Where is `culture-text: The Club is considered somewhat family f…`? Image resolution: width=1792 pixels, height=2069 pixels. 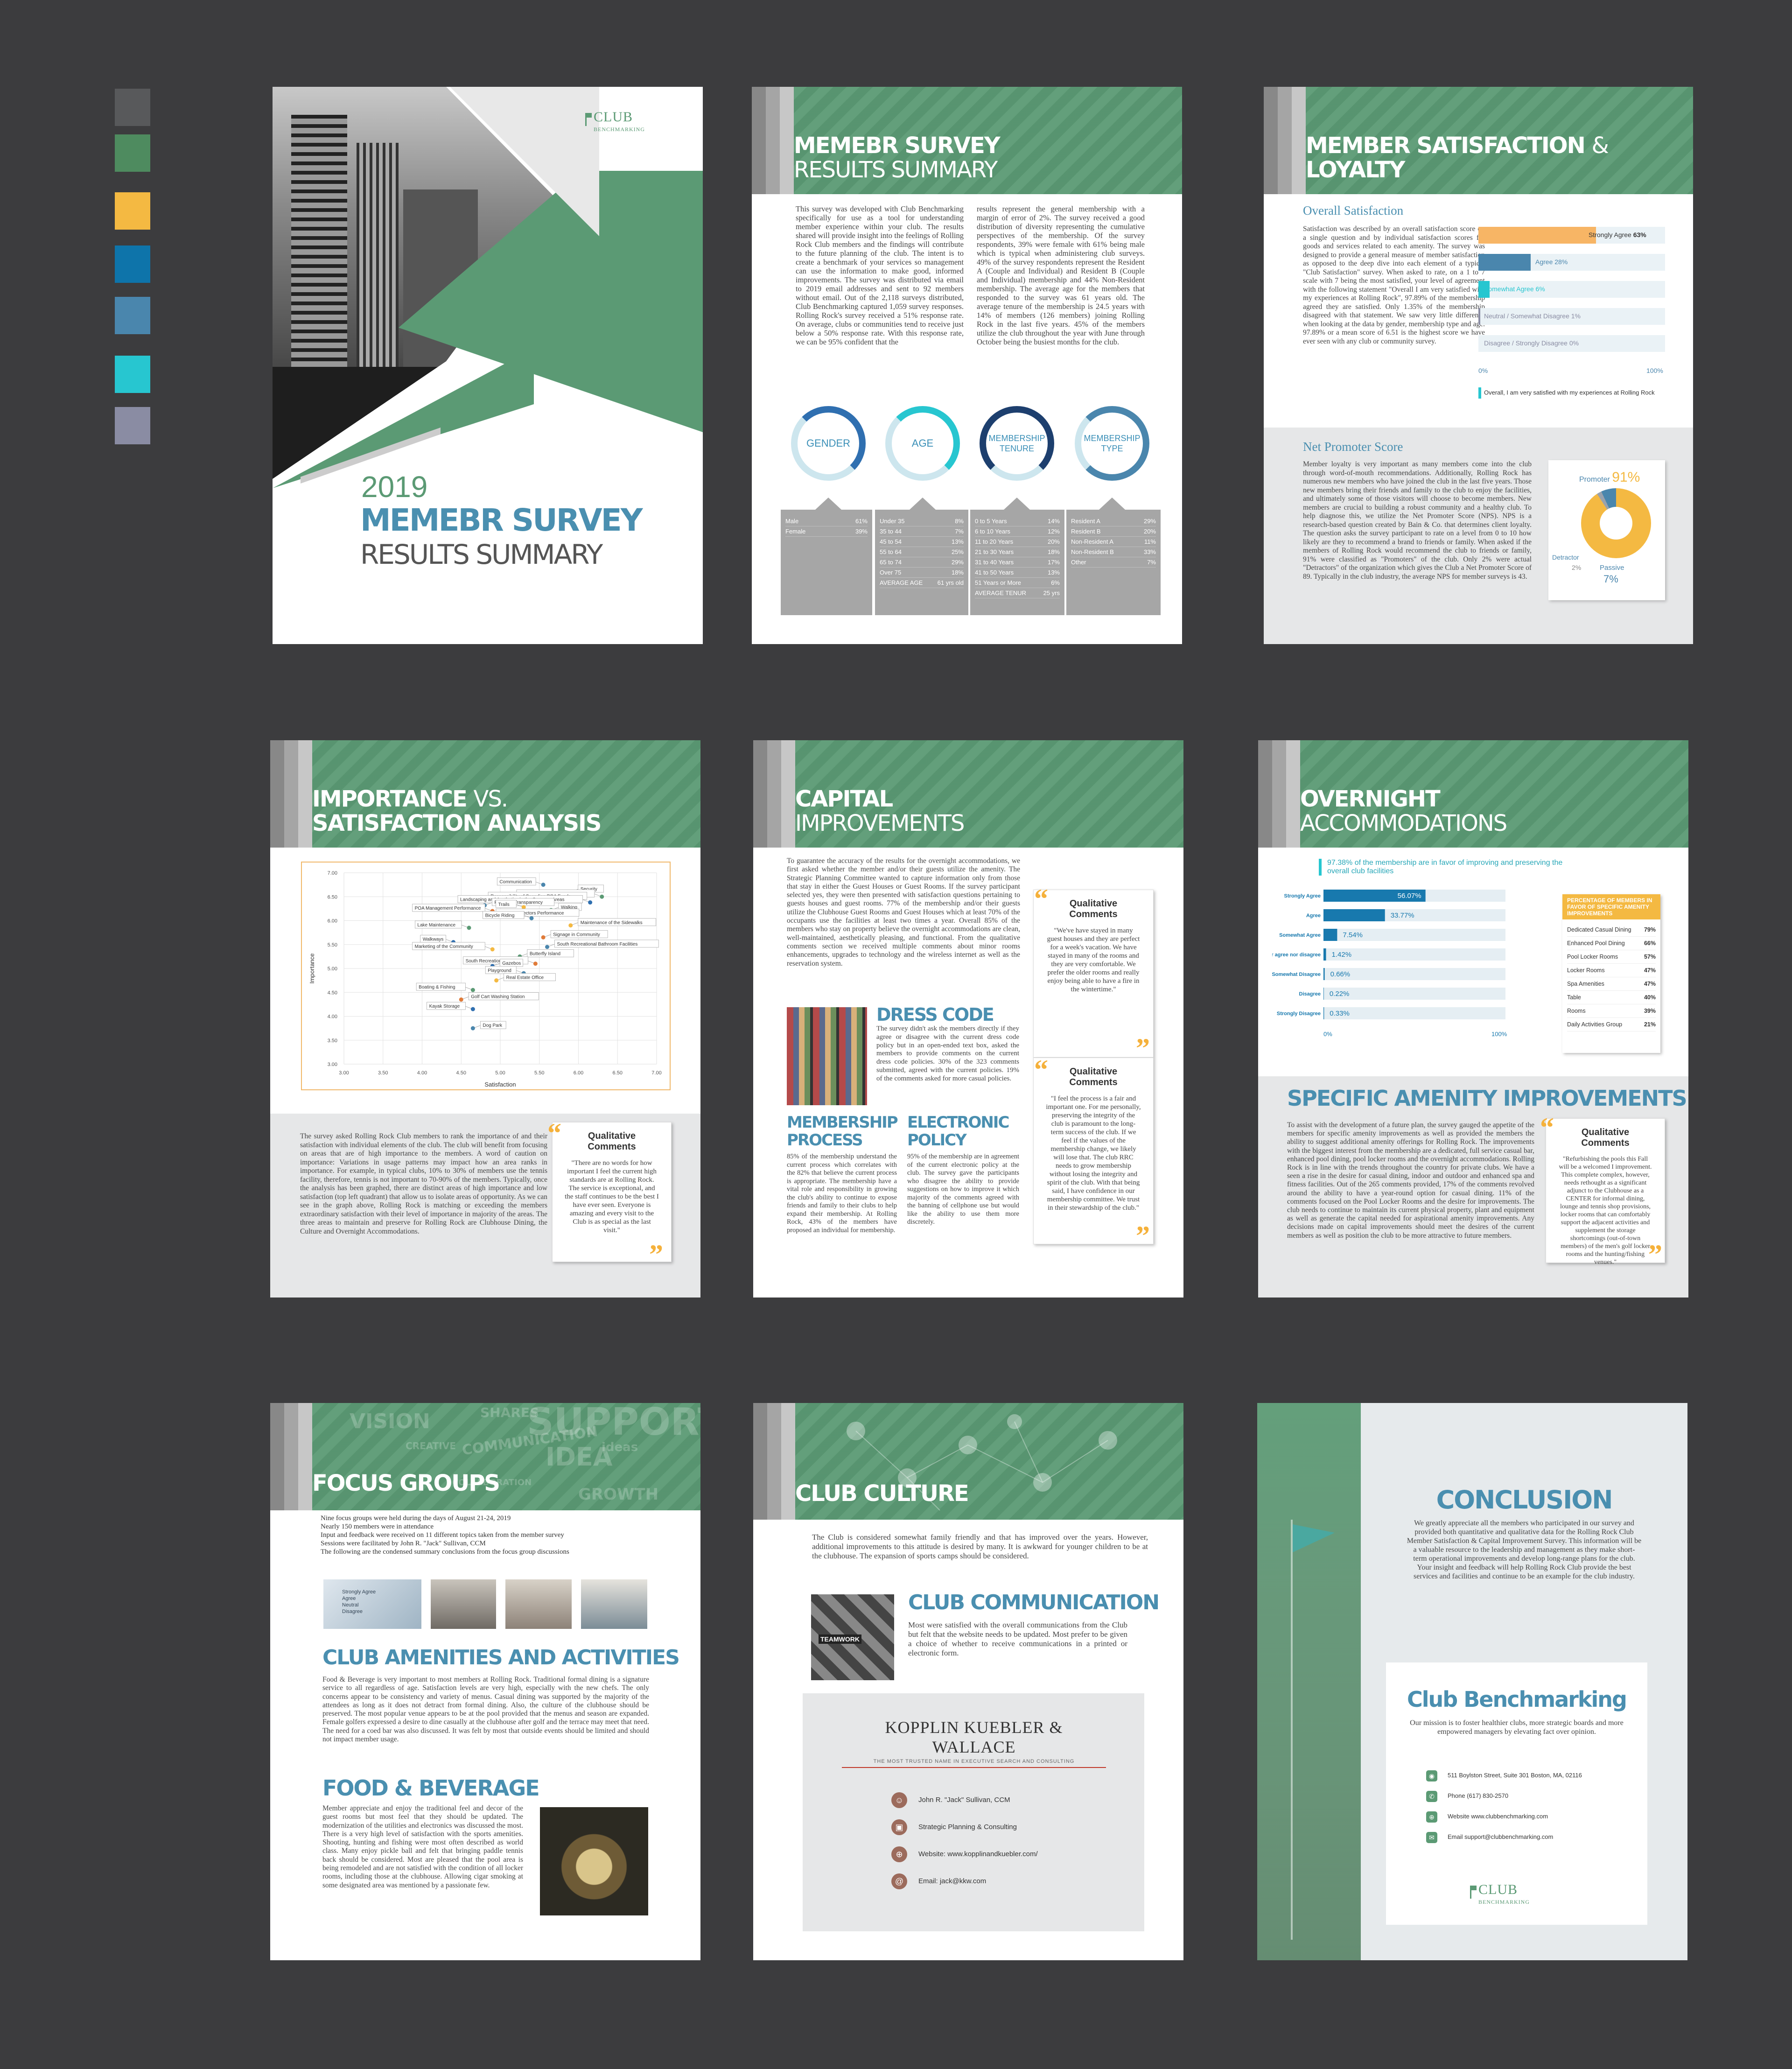 culture-text: The Club is considered somewhat family f… is located at coordinates (980, 1547).